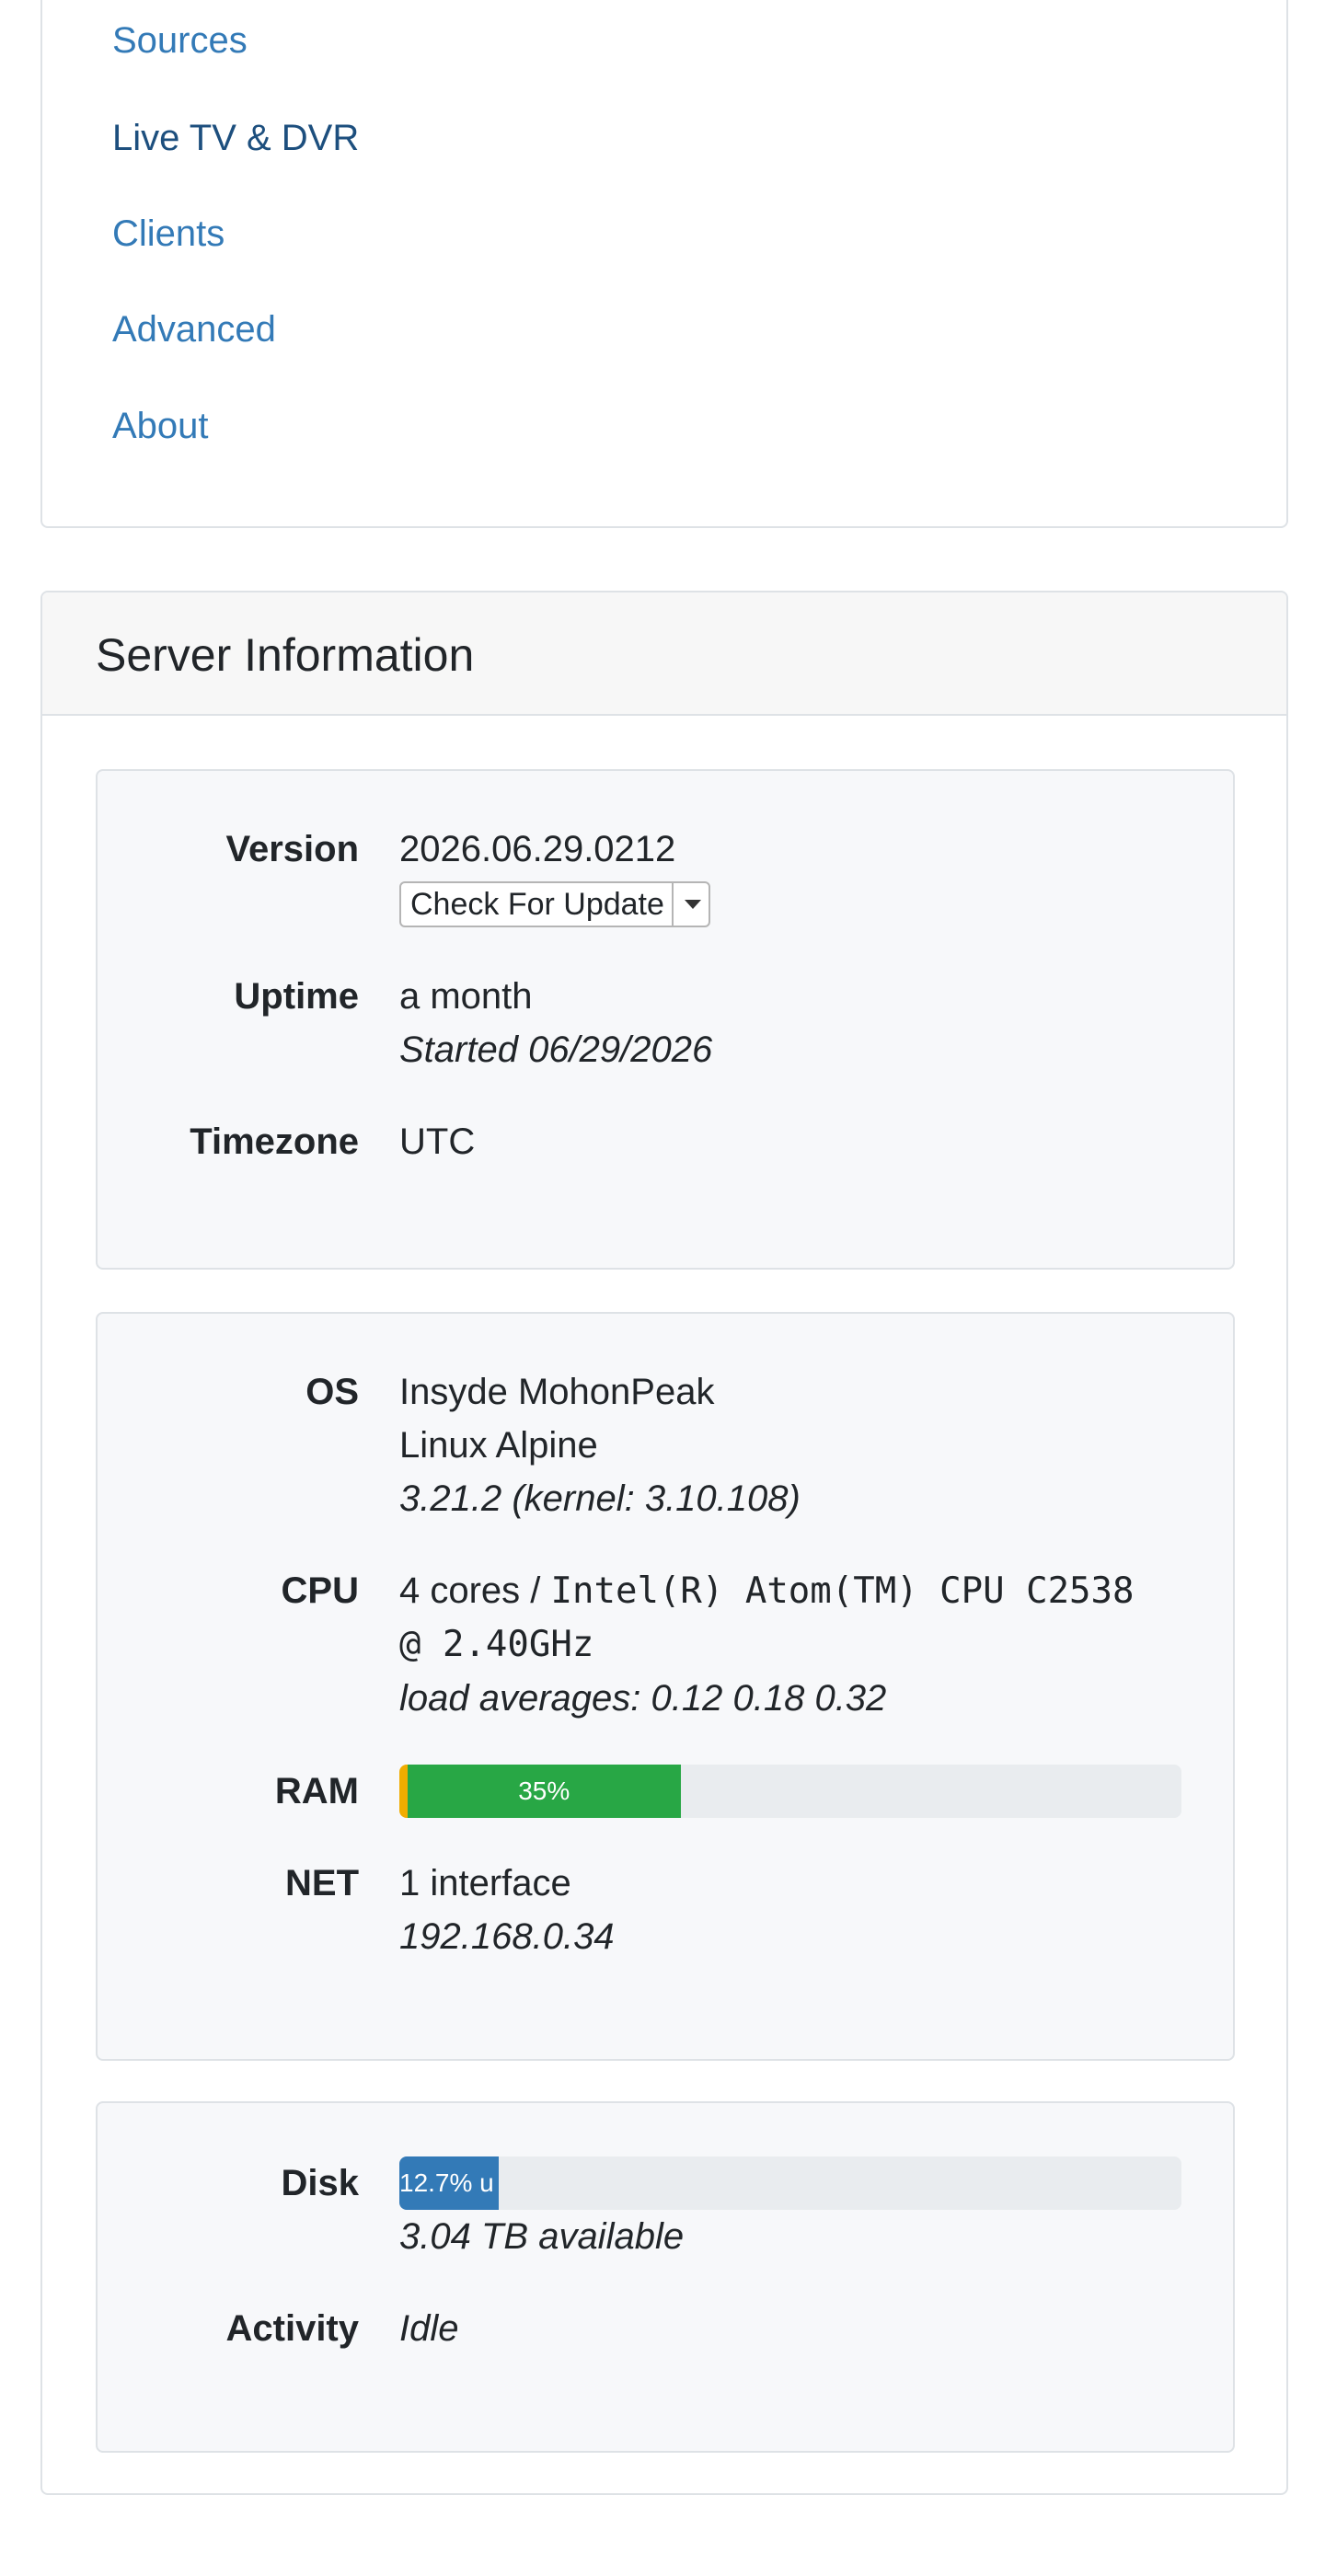 Image resolution: width=1325 pixels, height=2576 pixels. I want to click on nav-link-clients: Clients, so click(168, 233).